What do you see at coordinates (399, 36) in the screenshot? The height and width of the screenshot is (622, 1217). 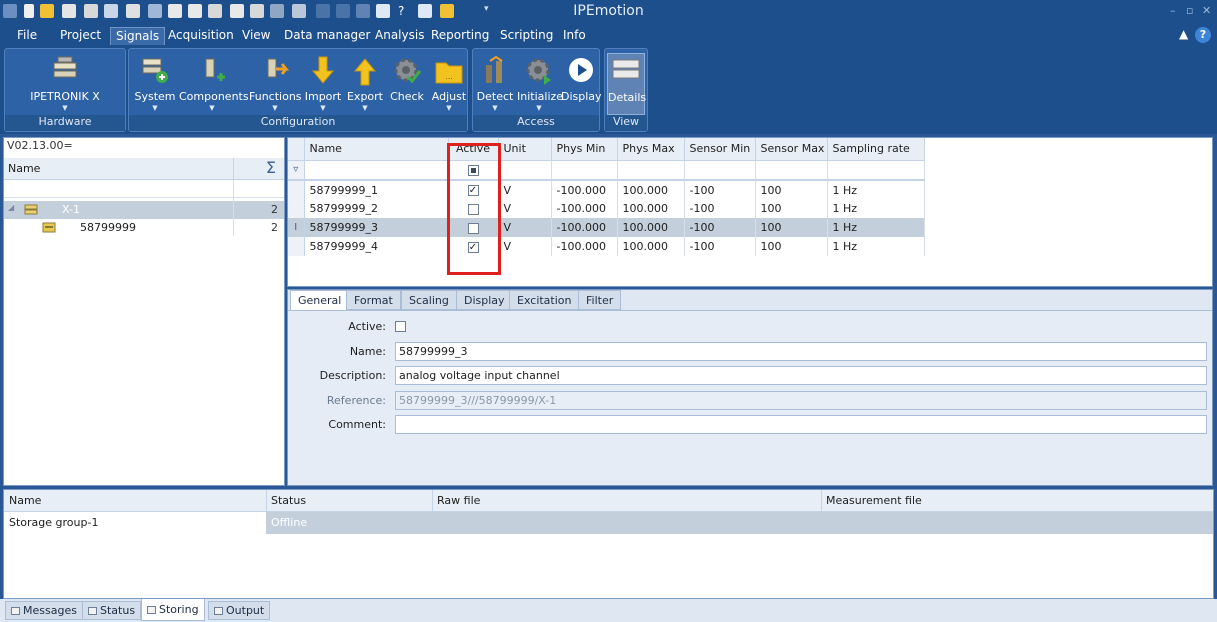 I see `menu-analysis: Analysis` at bounding box center [399, 36].